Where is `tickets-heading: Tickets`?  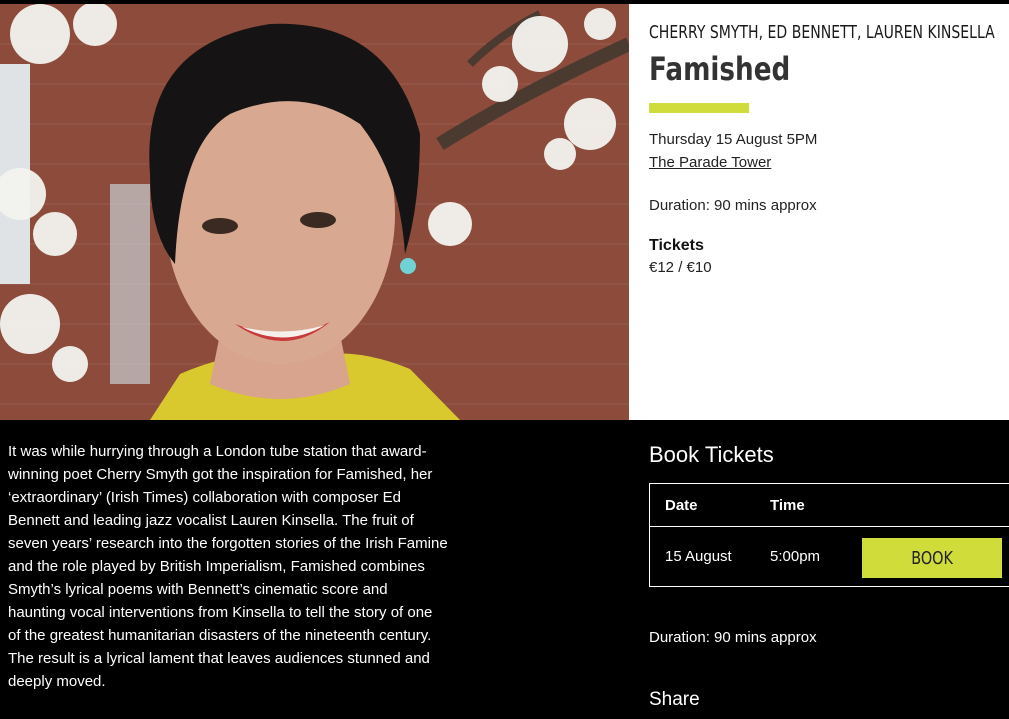 tickets-heading: Tickets is located at coordinates (676, 245).